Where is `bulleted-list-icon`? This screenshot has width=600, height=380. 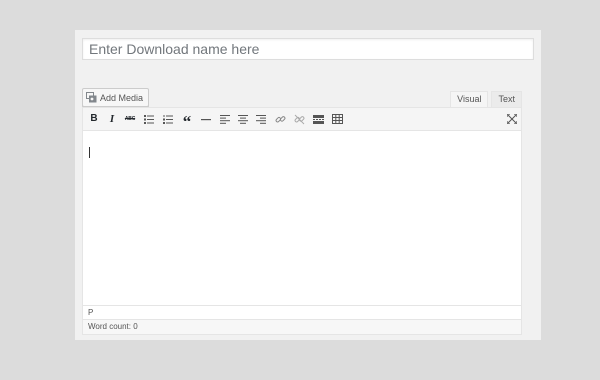 bulleted-list-icon is located at coordinates (149, 119).